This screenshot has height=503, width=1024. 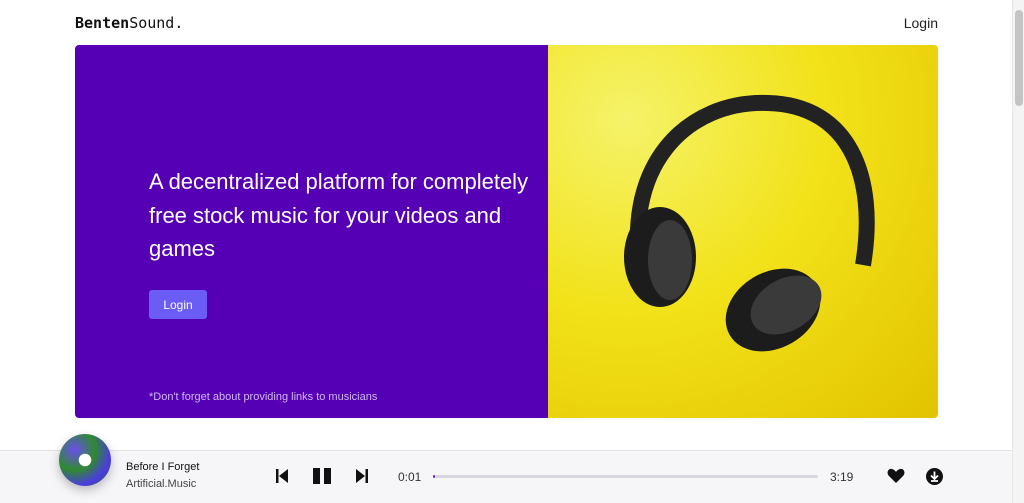 I want to click on logo: BentenSound., so click(x=129, y=23).